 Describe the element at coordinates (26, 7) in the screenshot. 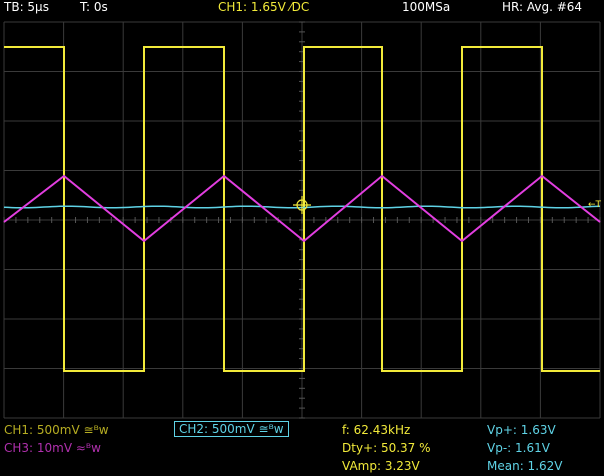

I see `timebase: TB: 5µs` at that location.